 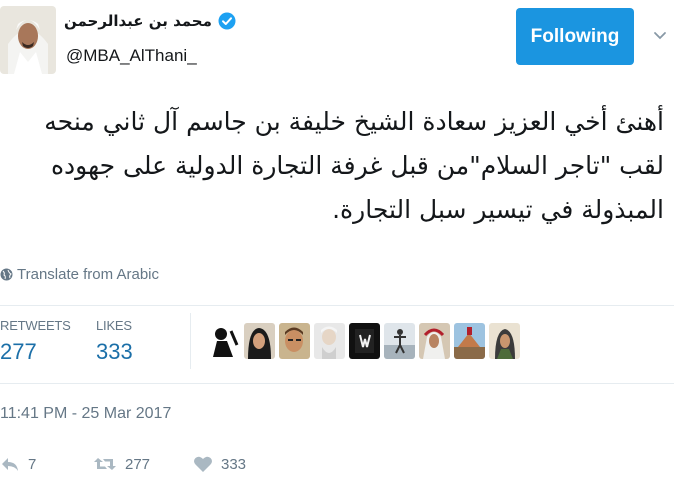 What do you see at coordinates (219, 464) in the screenshot?
I see `like-button: 333` at bounding box center [219, 464].